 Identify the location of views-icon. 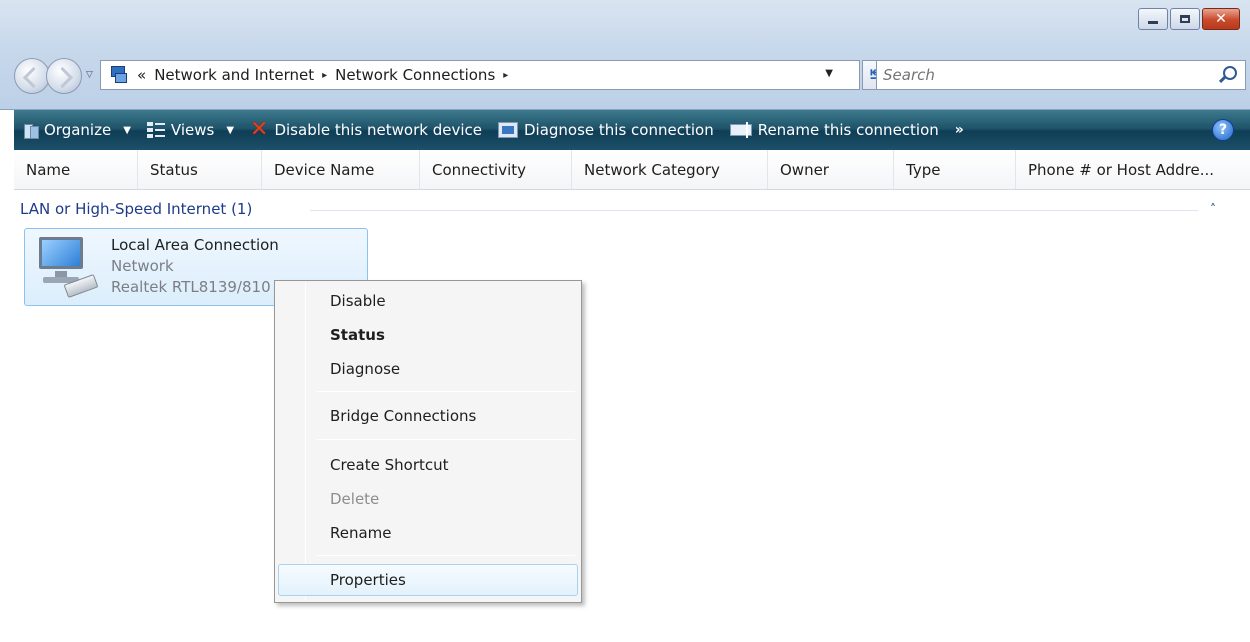
(155, 130).